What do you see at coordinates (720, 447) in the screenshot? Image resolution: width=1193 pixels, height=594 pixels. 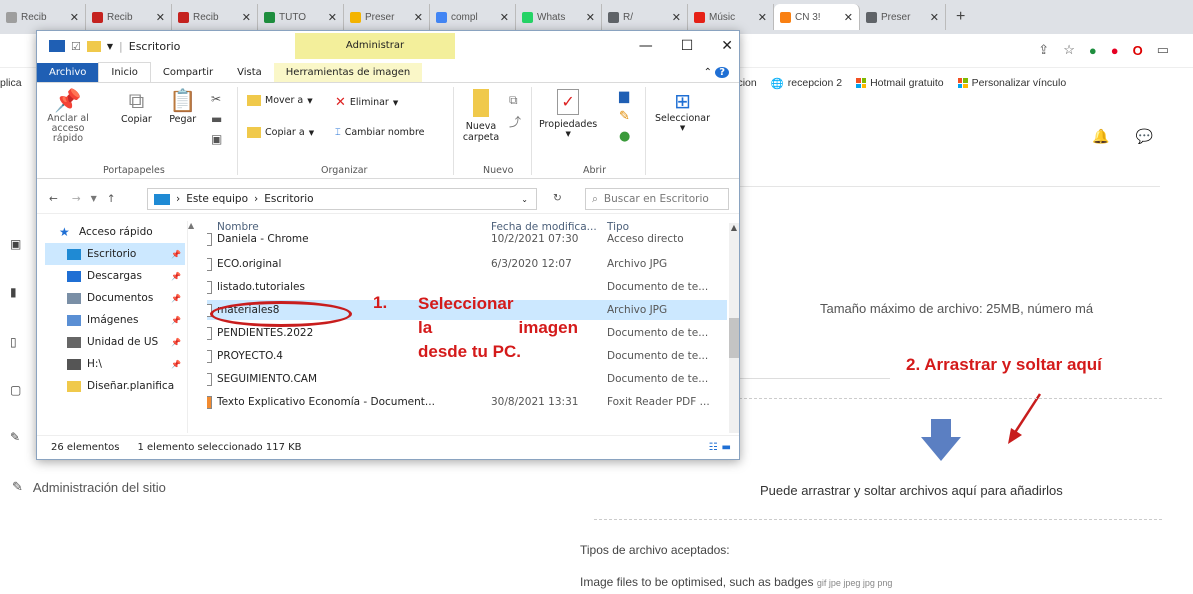 I see `view-toggle: ☷ ▬` at bounding box center [720, 447].